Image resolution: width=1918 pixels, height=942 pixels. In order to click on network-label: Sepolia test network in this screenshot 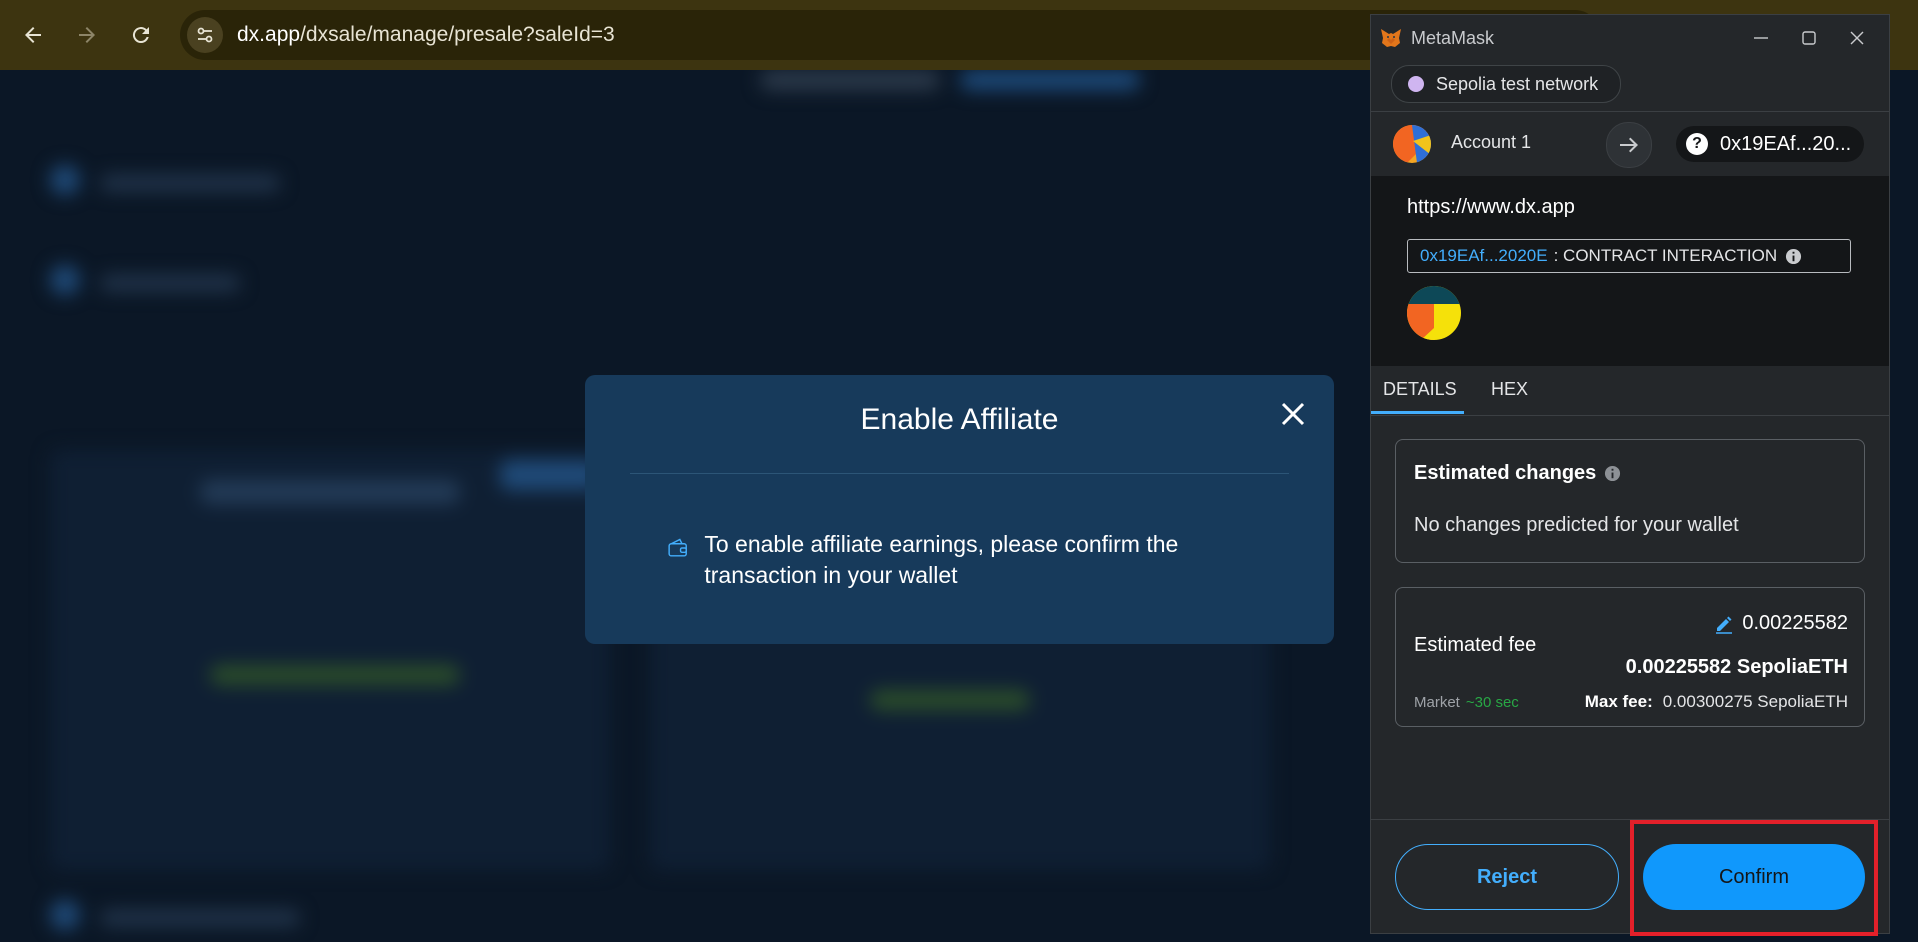, I will do `click(1517, 83)`.